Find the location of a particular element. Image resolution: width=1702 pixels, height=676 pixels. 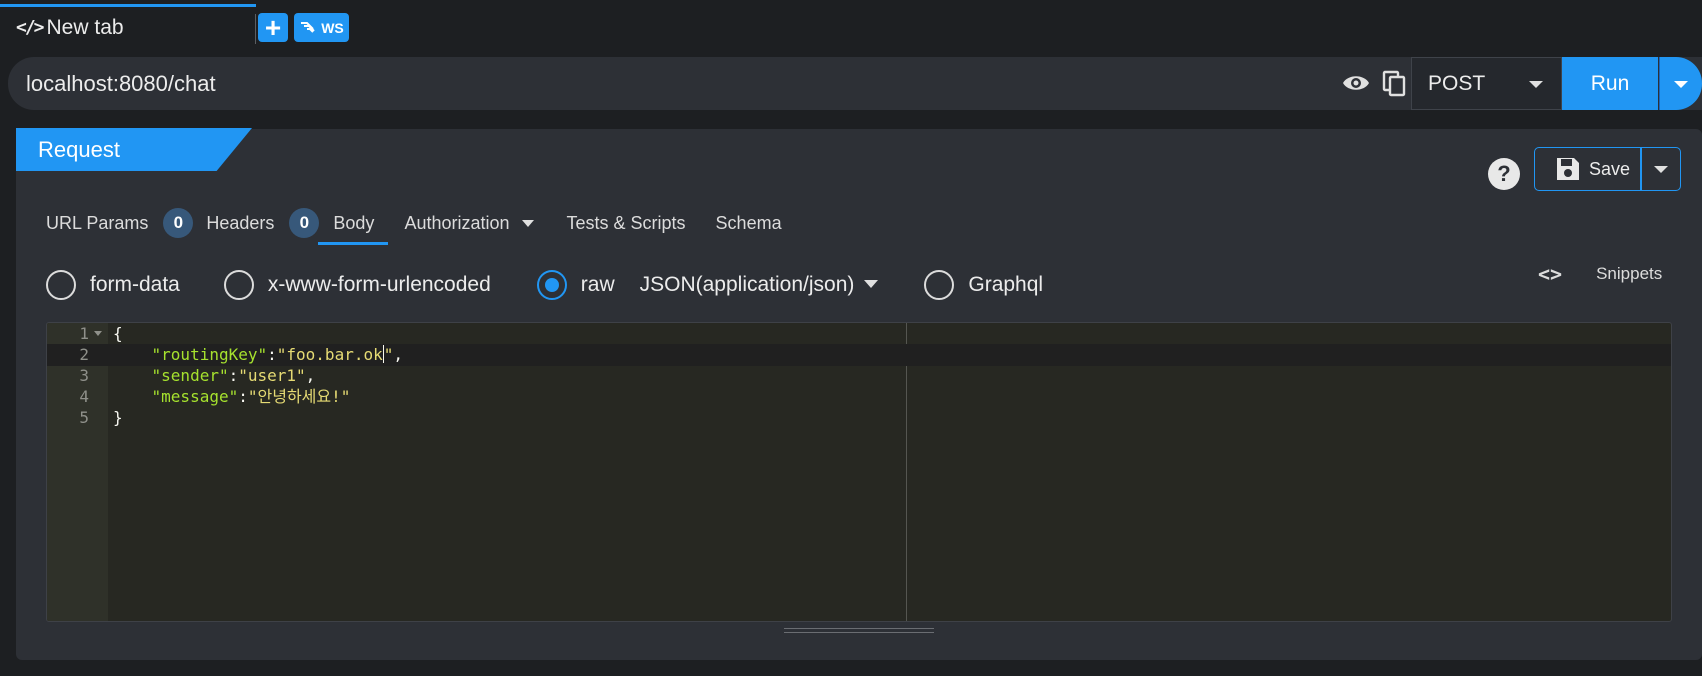

json-string: "안녕하세요!" is located at coordinates (299, 396).